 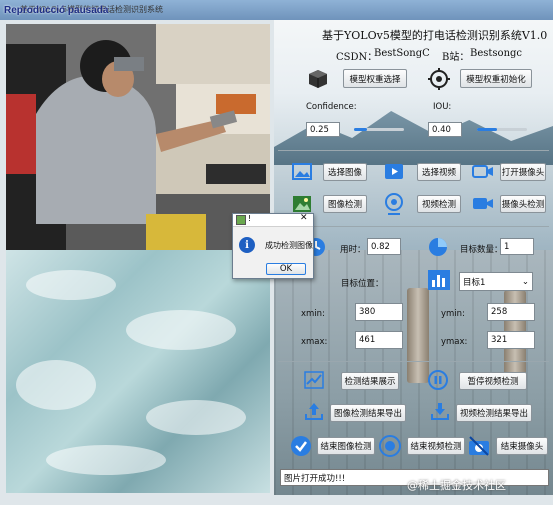 What do you see at coordinates (517, 246) in the screenshot?
I see `target-count-value: 1` at bounding box center [517, 246].